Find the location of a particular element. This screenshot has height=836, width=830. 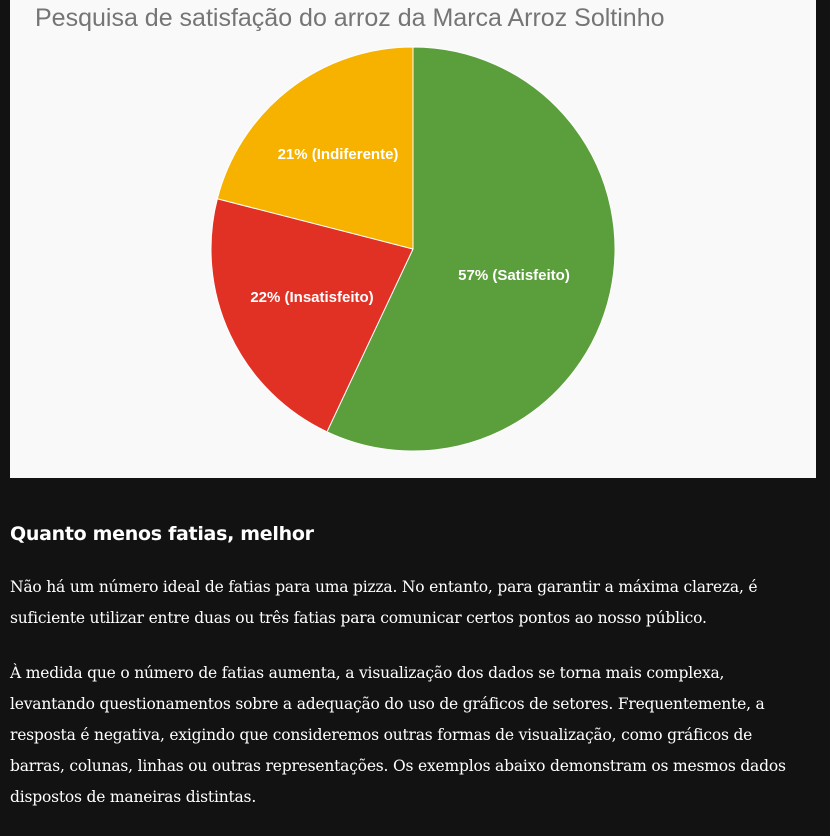

slice-label-insatisfeito: 22% (Insatisfeito) is located at coordinates (311, 297).